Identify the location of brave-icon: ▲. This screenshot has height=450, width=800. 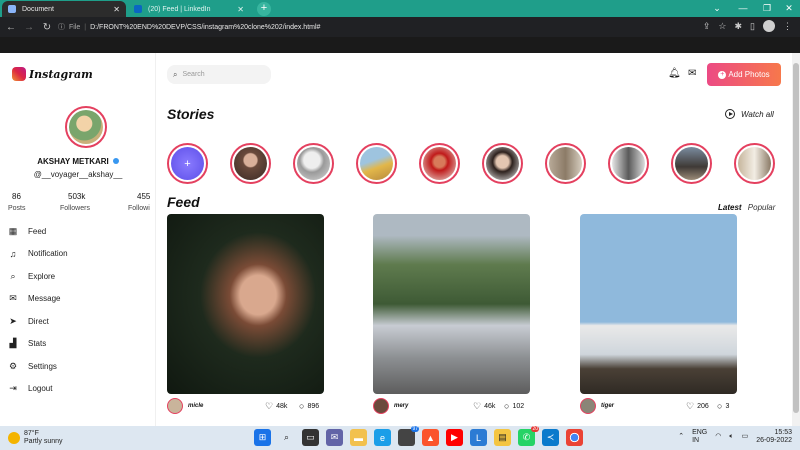
(430, 437).